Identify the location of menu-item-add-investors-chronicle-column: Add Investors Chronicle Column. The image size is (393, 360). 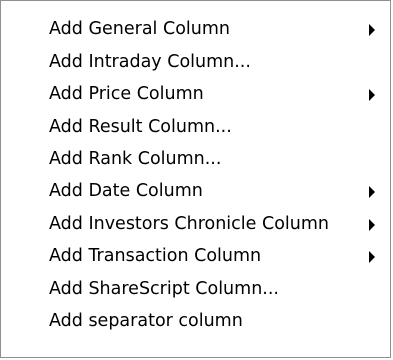
(195, 224).